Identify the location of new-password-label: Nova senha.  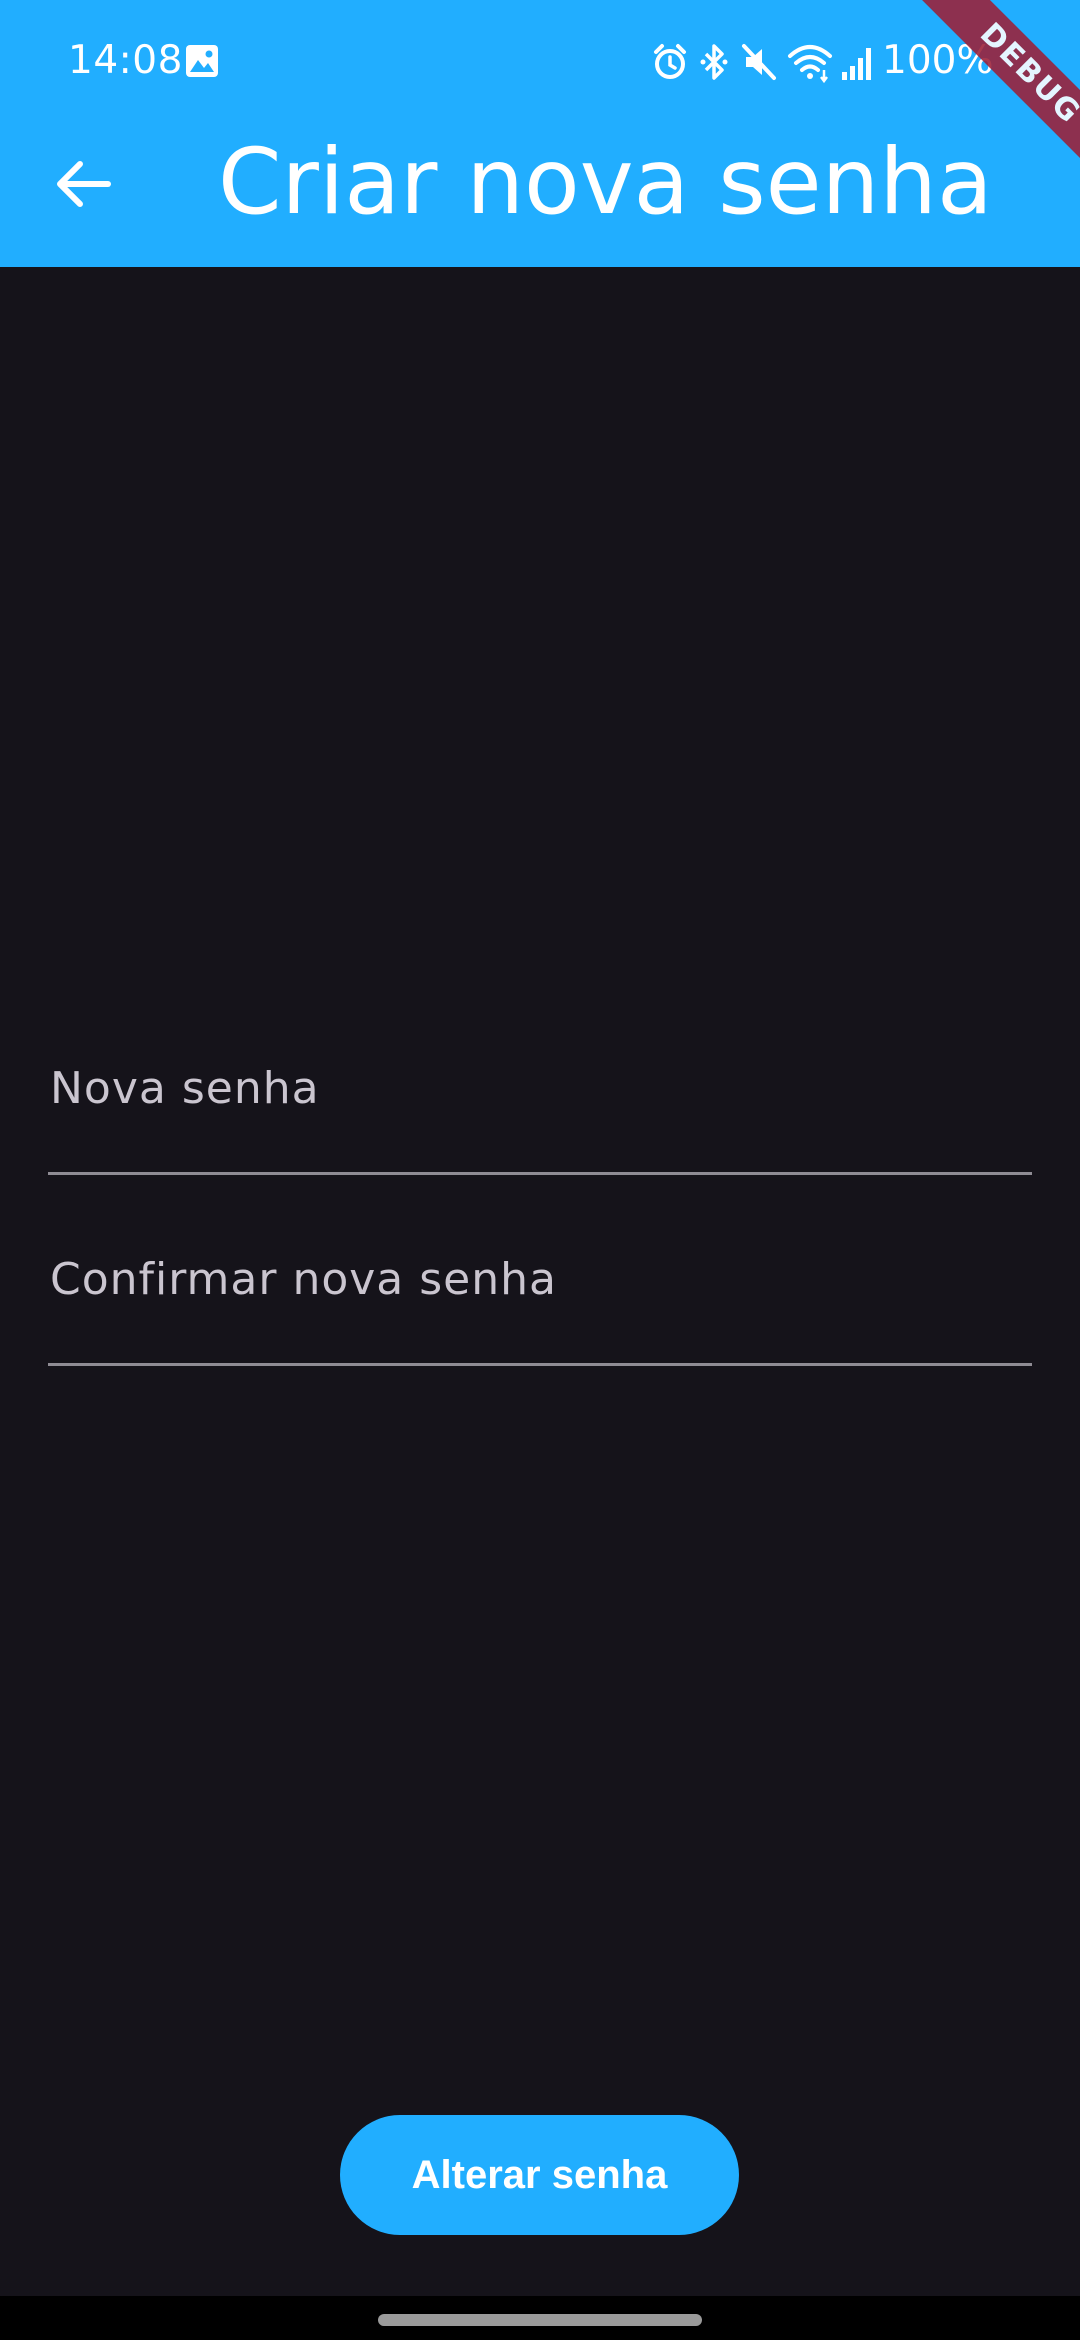
(185, 1088).